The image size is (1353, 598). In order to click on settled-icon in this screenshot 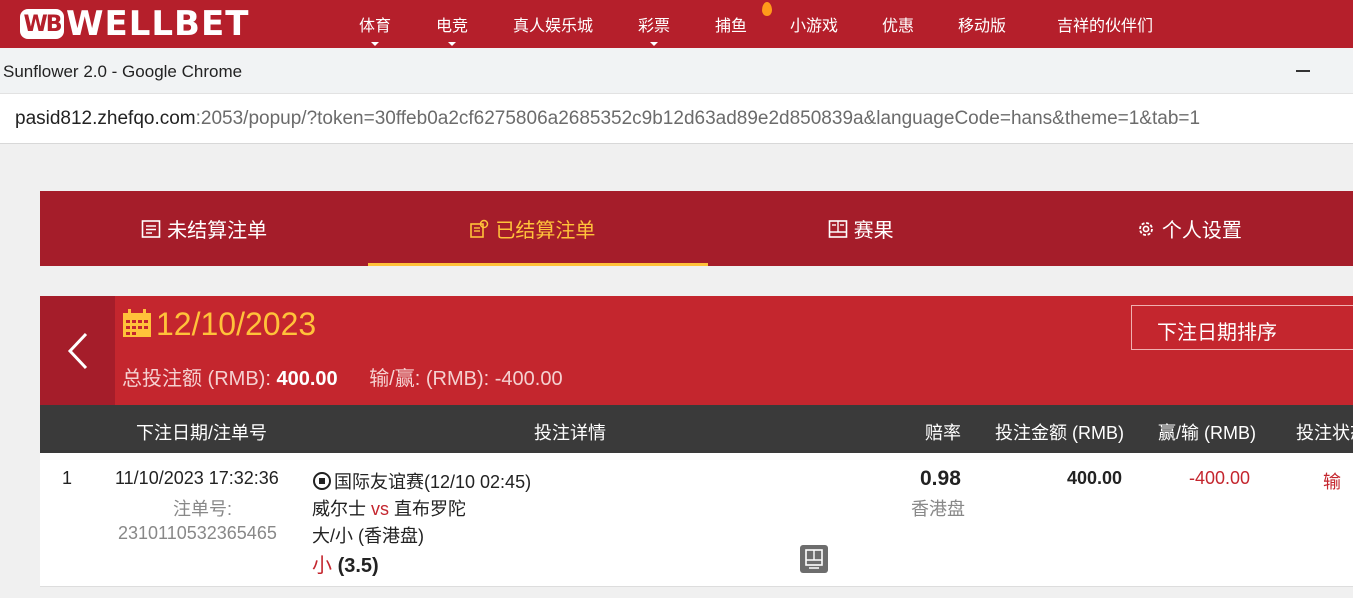, I will do `click(479, 228)`.